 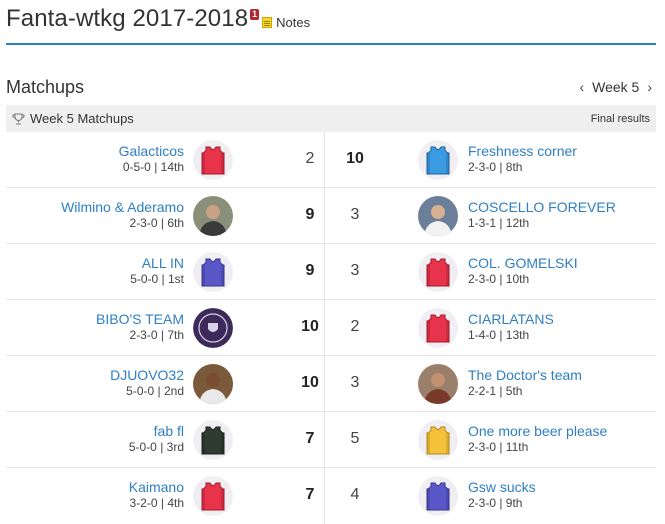 I want to click on away-team: COSCELLO FOREVER 1-3-1 | 12th, so click(x=542, y=214).